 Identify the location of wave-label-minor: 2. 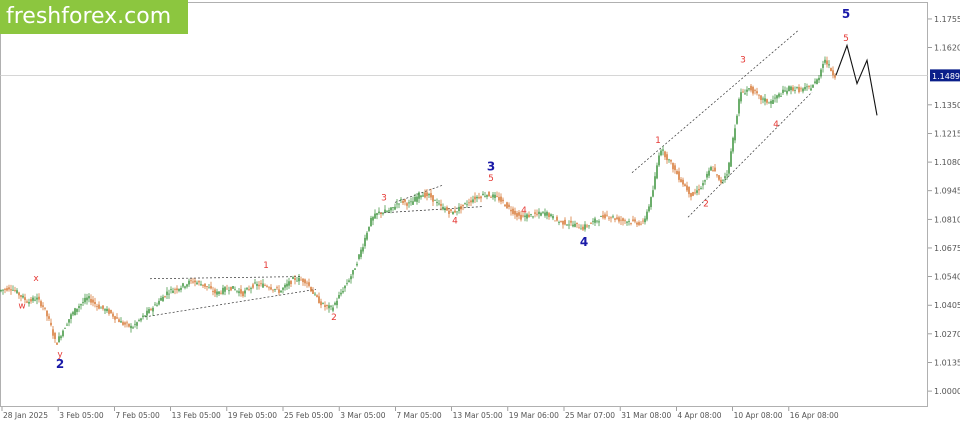
(334, 318).